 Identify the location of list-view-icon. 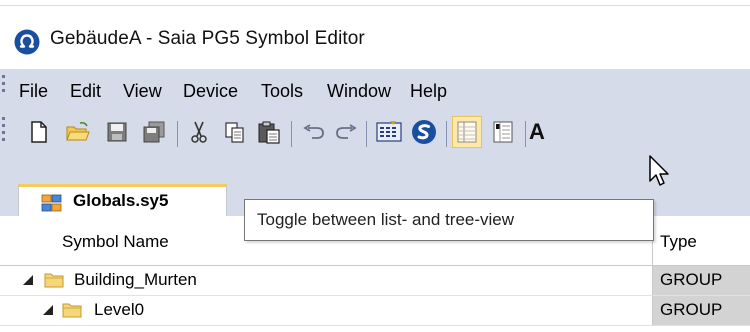
(467, 132).